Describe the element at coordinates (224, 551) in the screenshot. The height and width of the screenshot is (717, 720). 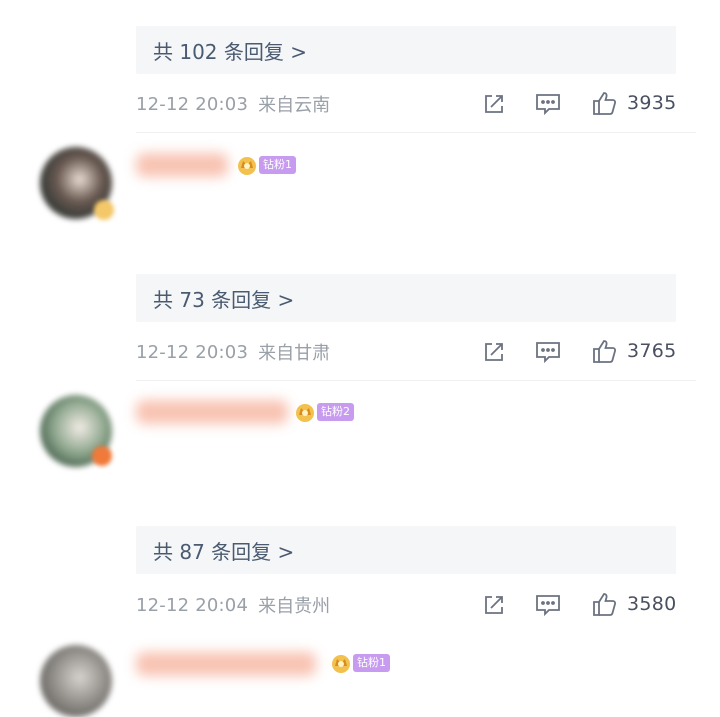
I see `reply-count-label: 共 87 条回复 >` at that location.